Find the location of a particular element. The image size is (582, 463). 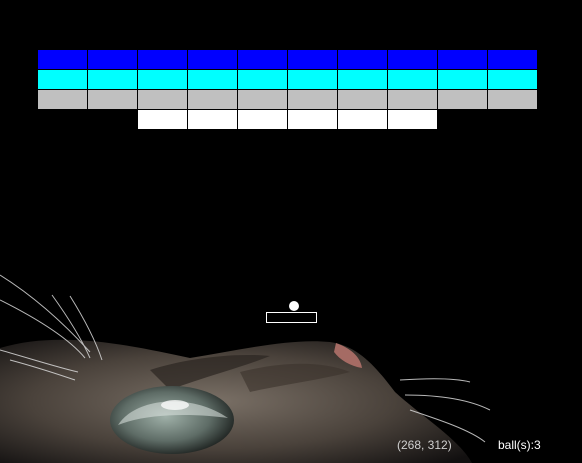

paddle is located at coordinates (291, 317).